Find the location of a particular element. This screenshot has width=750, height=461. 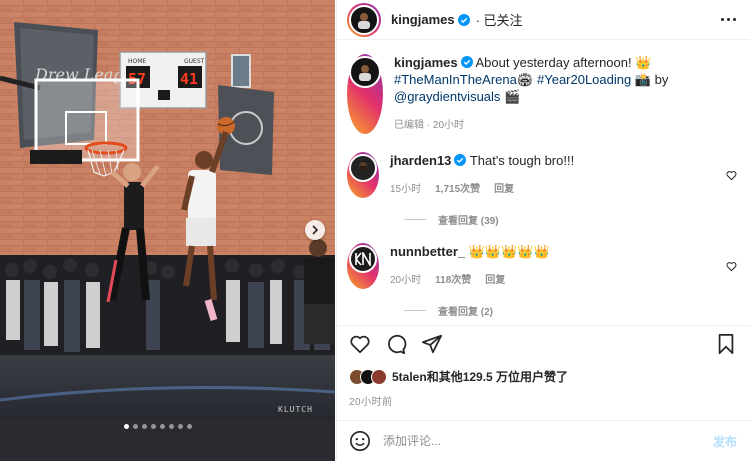

more-options-button is located at coordinates (728, 19).